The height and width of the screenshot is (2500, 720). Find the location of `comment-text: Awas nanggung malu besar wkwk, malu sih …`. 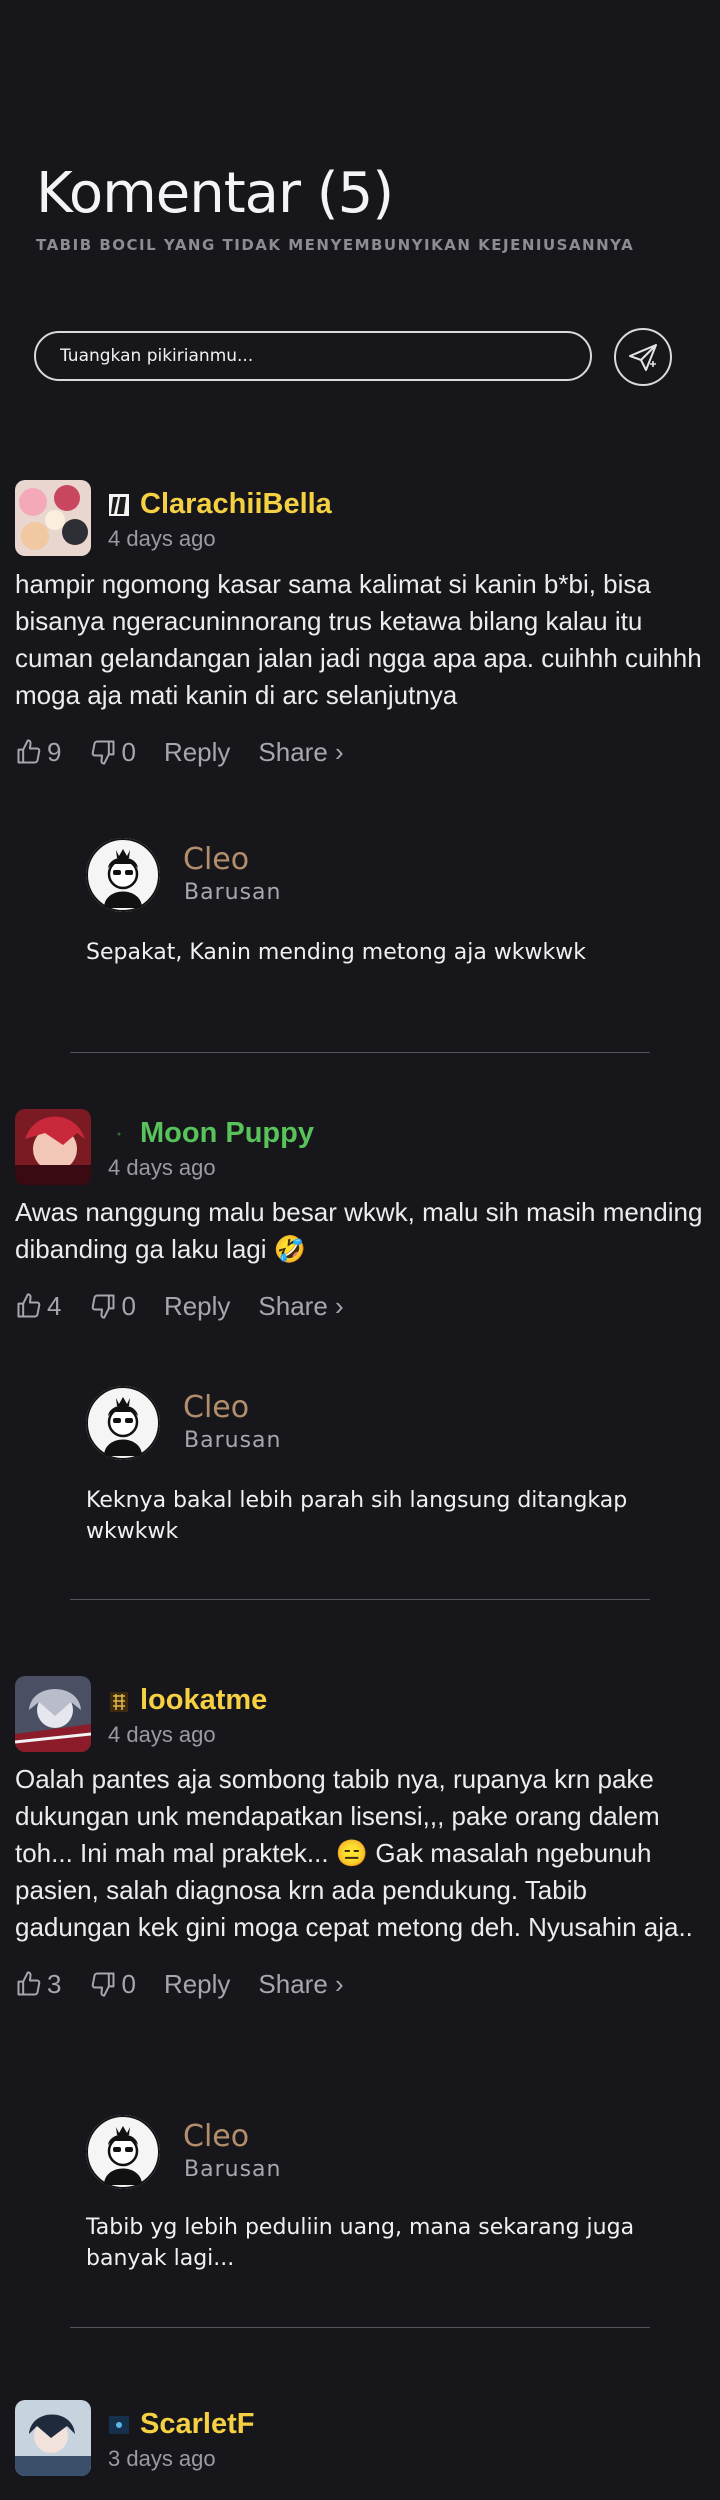

comment-text: Awas nanggung malu besar wkwk, malu sih … is located at coordinates (359, 1230).